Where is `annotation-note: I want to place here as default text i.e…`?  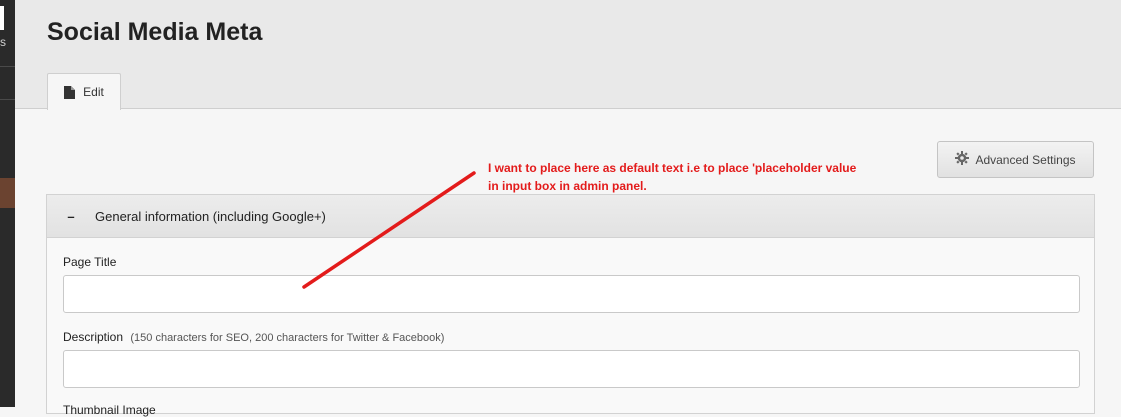
annotation-note: I want to place here as default text i.e… is located at coordinates (713, 177).